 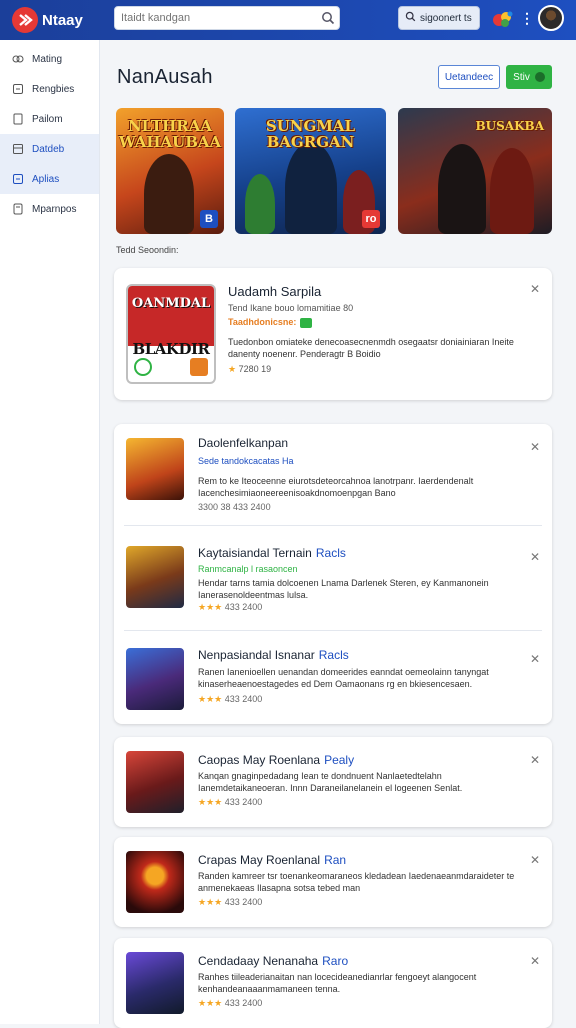 I want to click on app-icon, so click(x=18, y=179).